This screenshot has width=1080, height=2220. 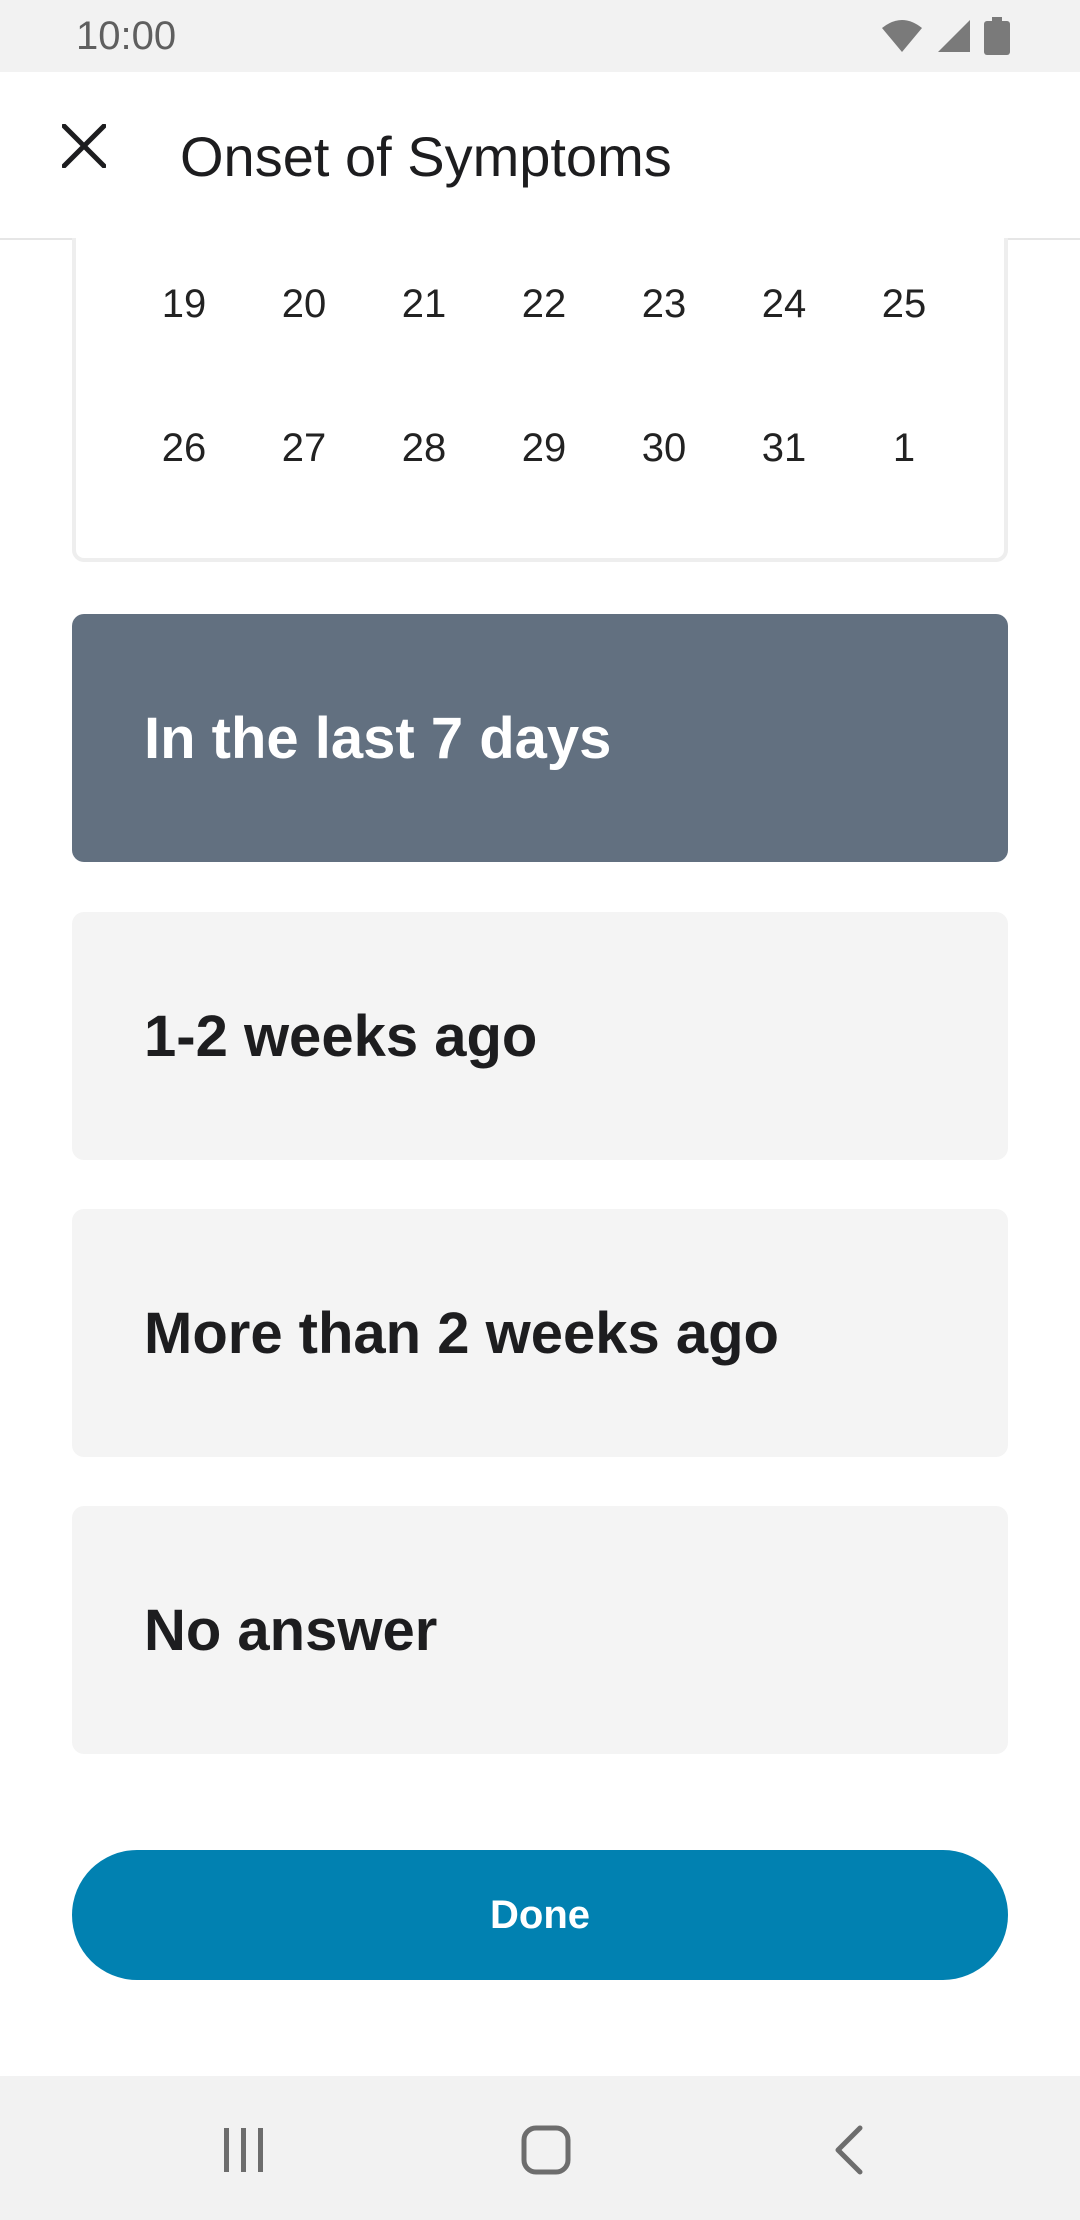 I want to click on wifi-icon, so click(x=902, y=36).